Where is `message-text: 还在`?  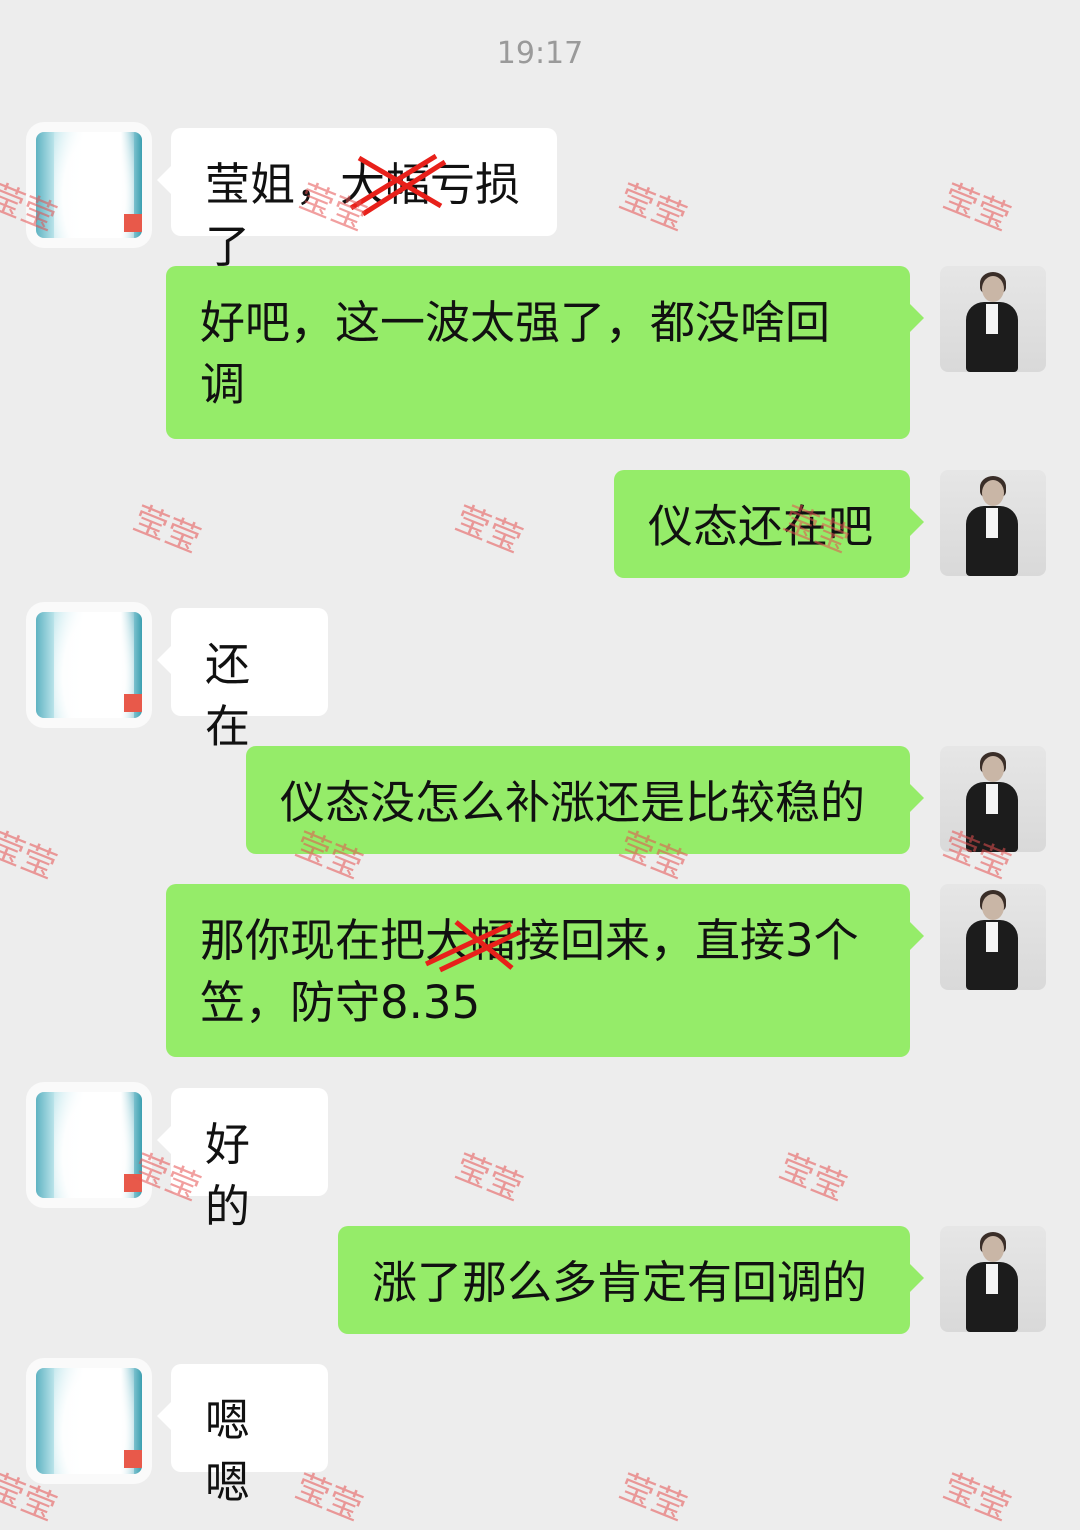 message-text: 还在 is located at coordinates (228, 695).